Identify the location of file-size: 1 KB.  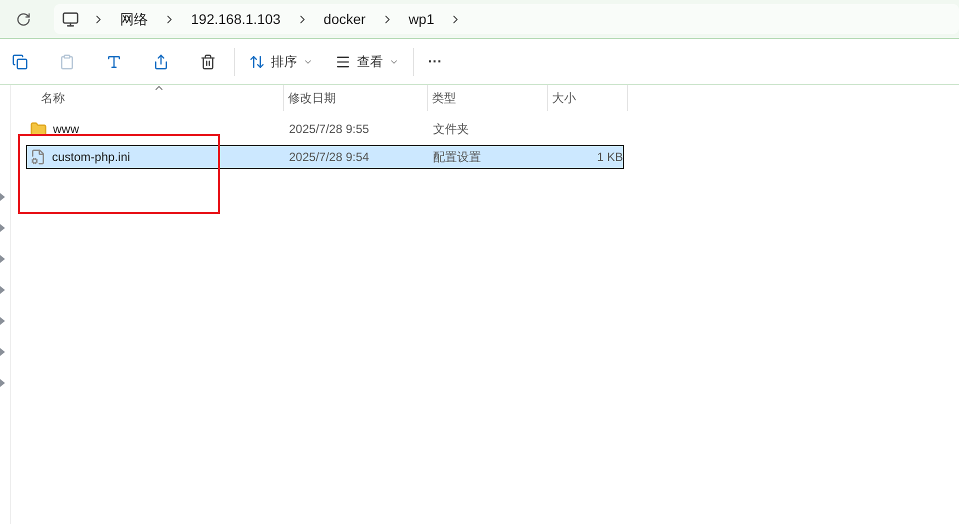
(609, 157).